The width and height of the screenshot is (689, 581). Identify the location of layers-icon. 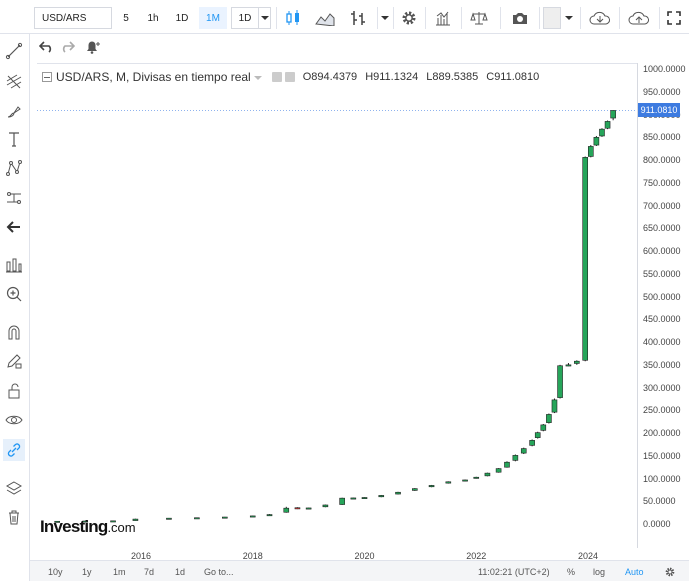
(14, 488).